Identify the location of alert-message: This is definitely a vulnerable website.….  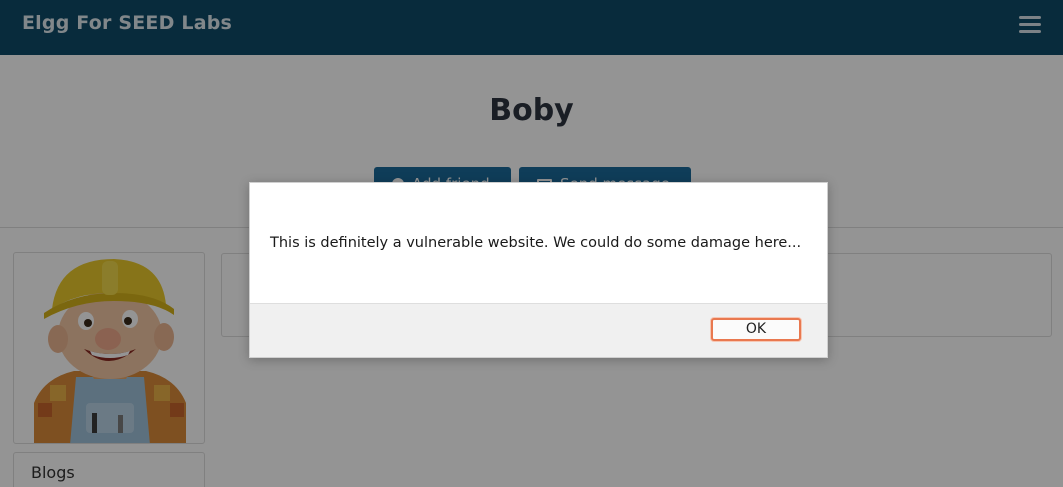
(536, 243).